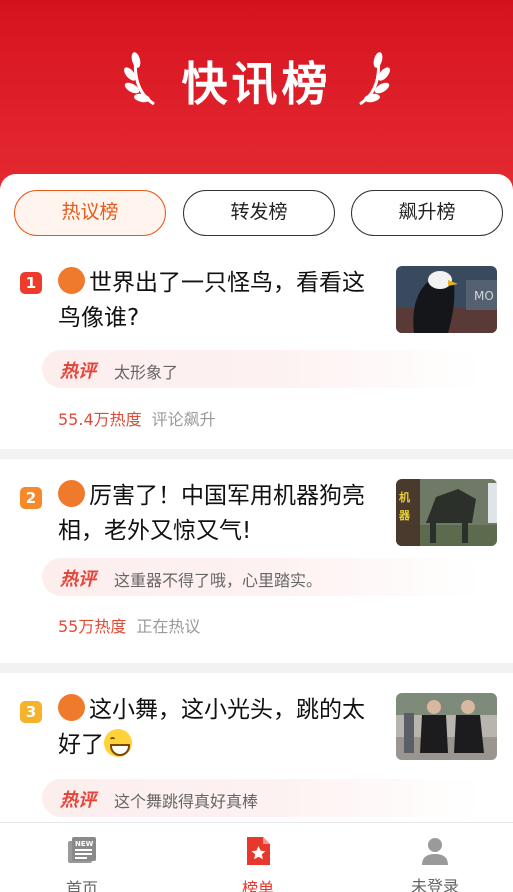 The height and width of the screenshot is (892, 513). Describe the element at coordinates (218, 301) in the screenshot. I see `headline: 世界出了一只怪鸟，看看这鸟像谁?` at that location.